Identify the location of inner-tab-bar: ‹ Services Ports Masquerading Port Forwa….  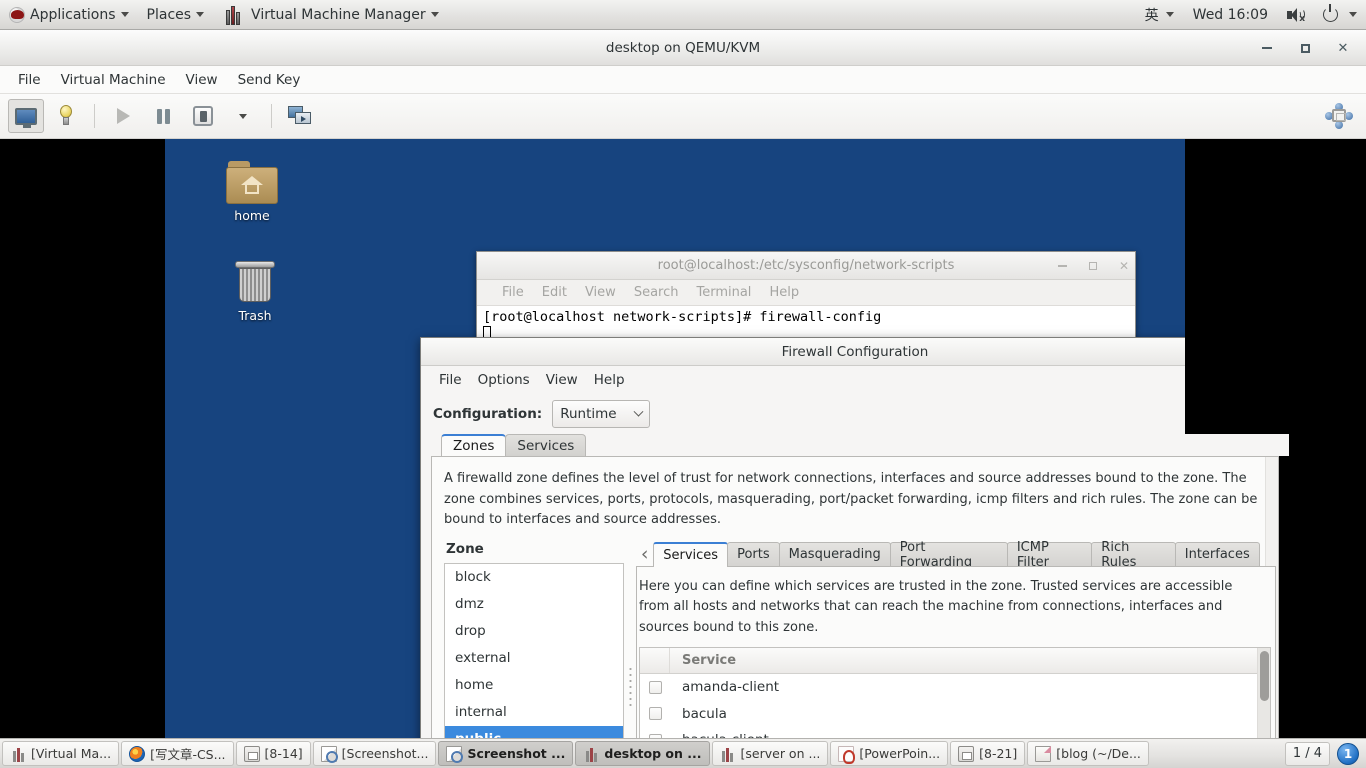
(956, 554).